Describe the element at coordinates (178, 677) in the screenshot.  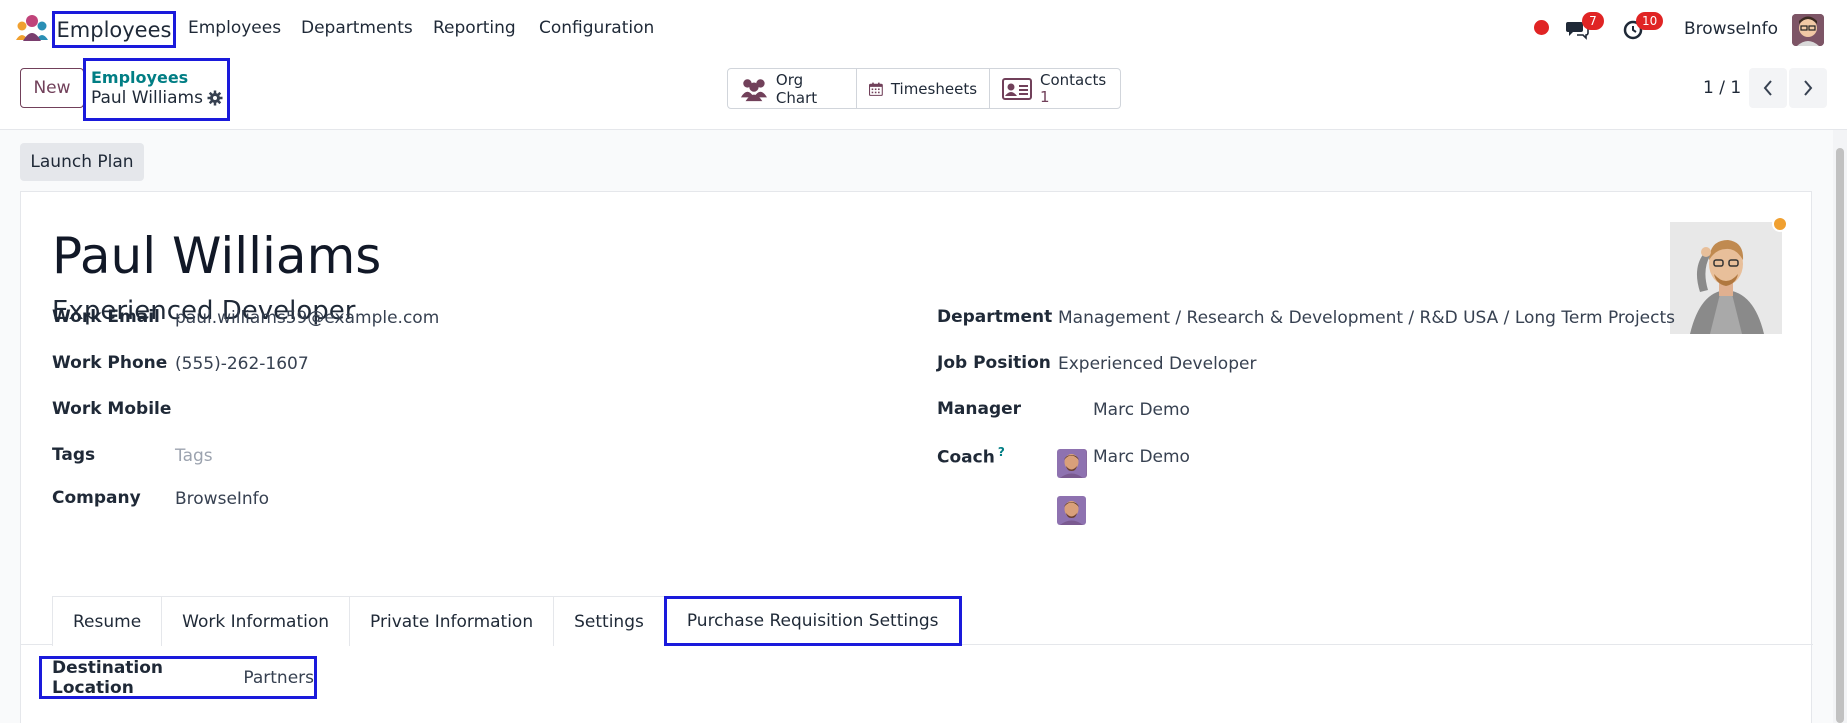
I see `destination-location-row: Destination Location Partners` at that location.